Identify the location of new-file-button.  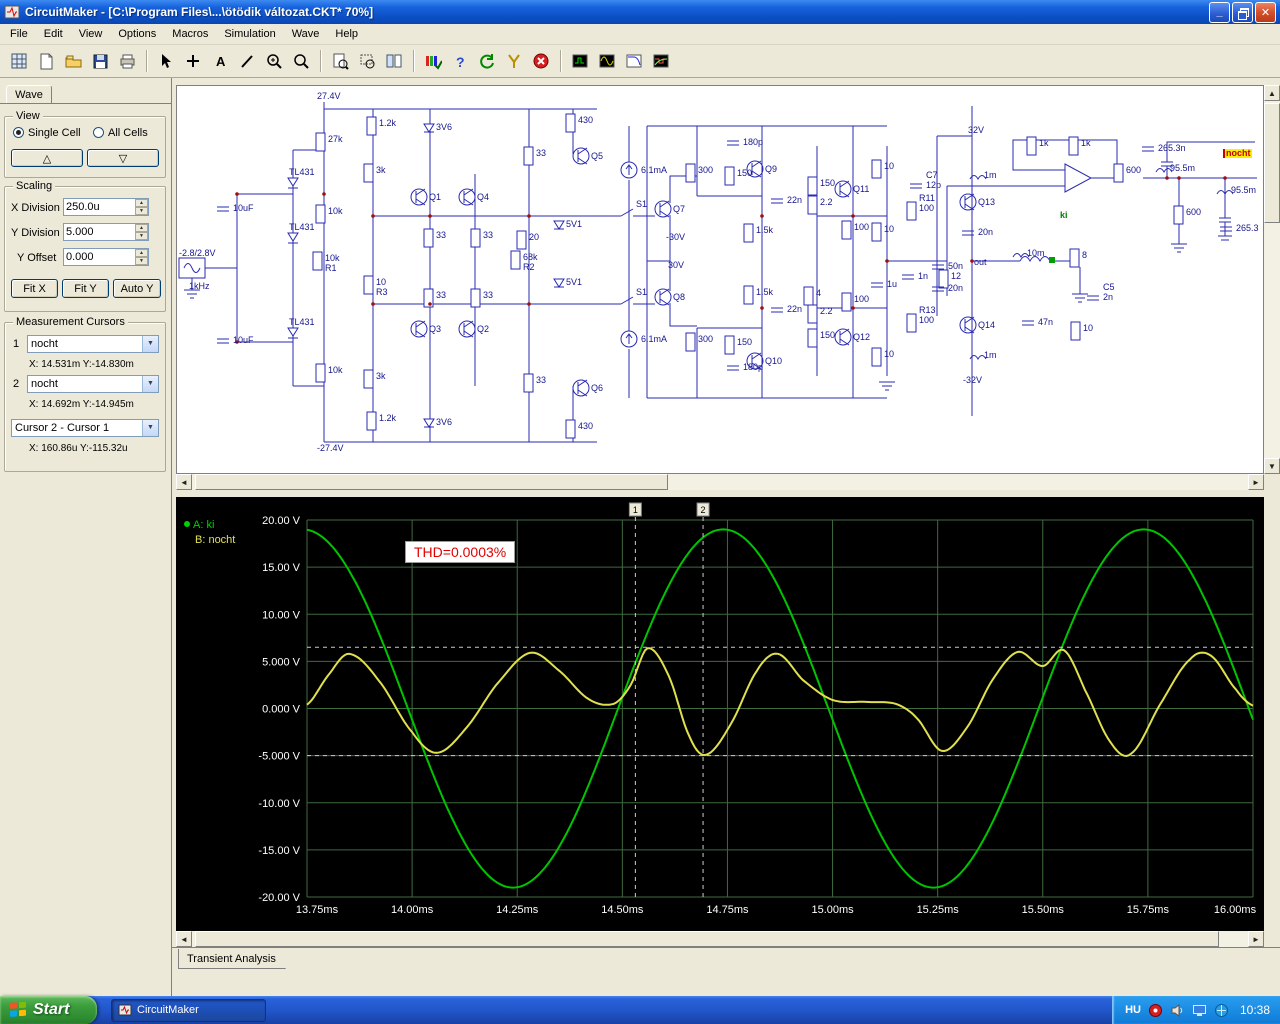
(46, 61).